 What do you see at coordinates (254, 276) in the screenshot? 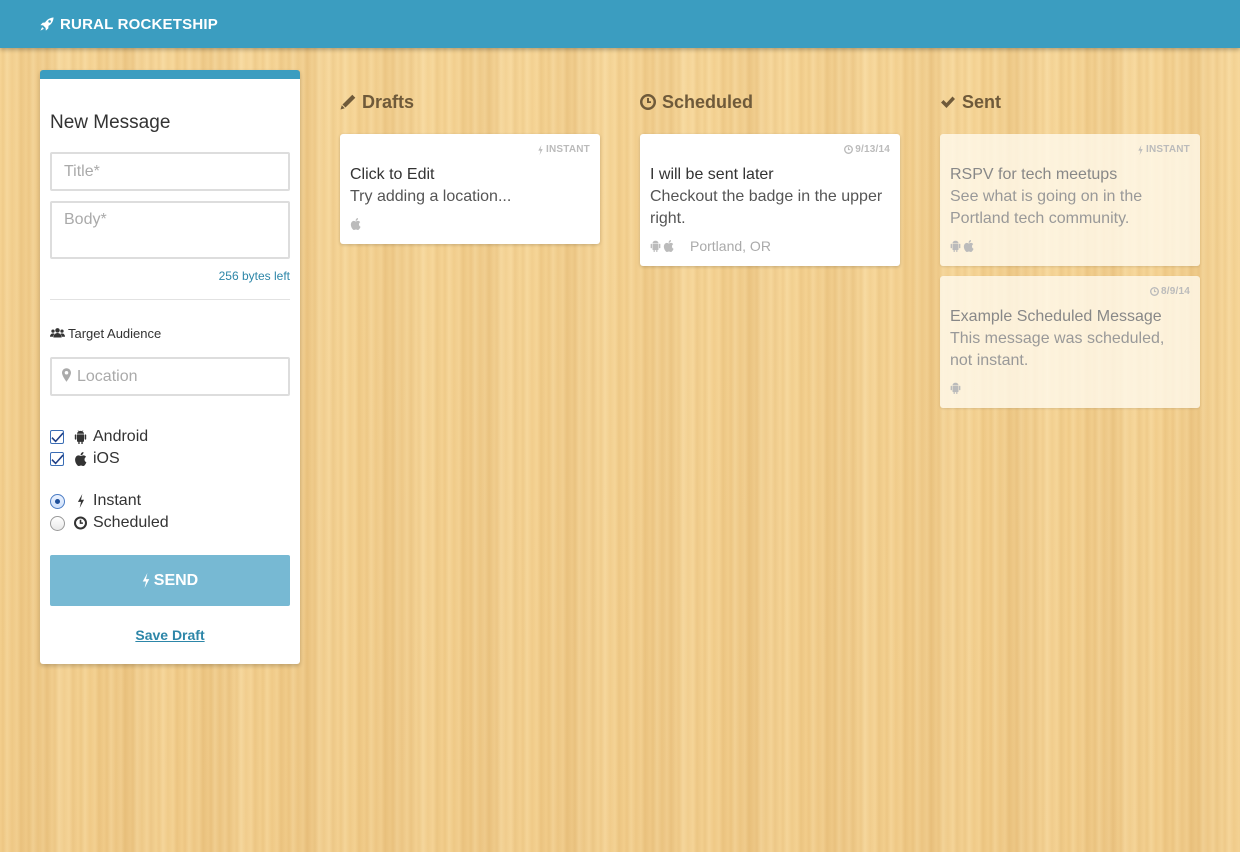
I see `bytes-left-counter: 256 bytes left` at bounding box center [254, 276].